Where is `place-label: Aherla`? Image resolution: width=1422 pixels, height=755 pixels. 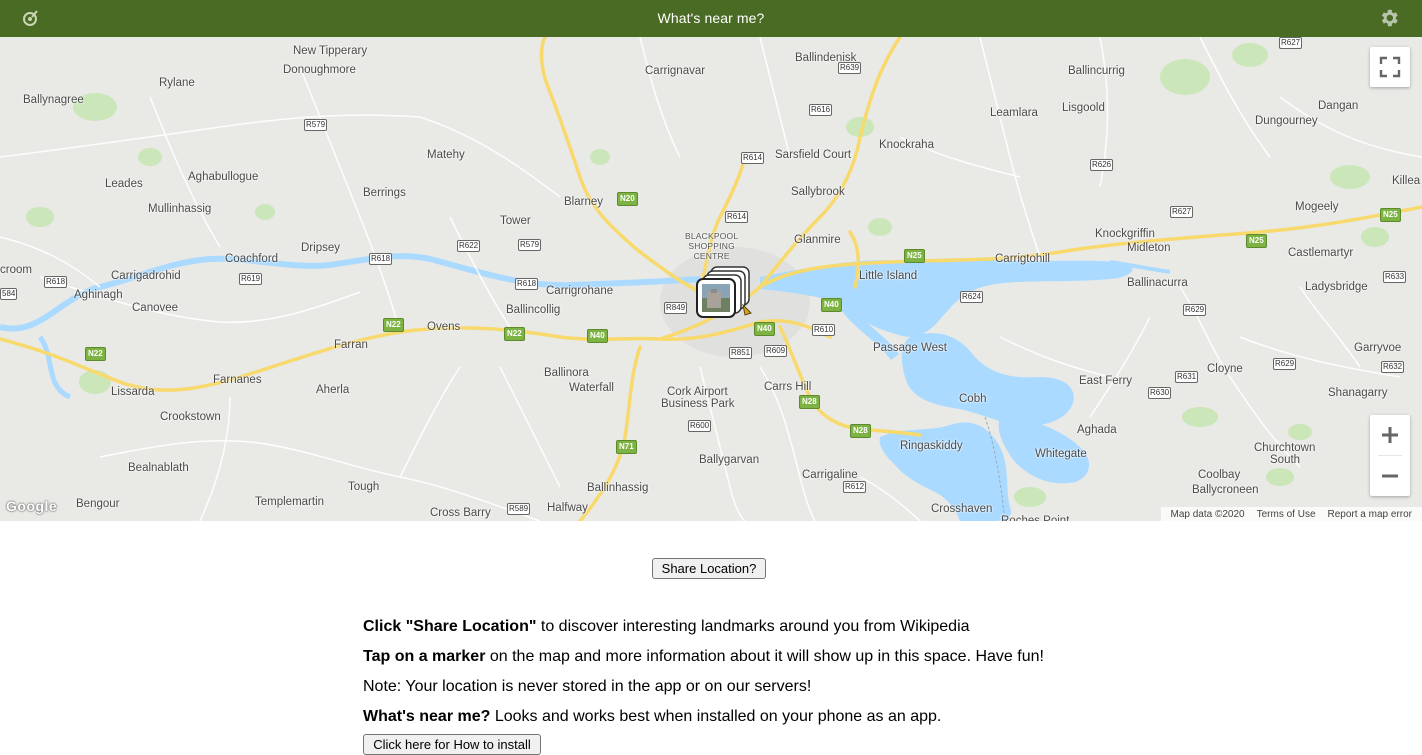
place-label: Aherla is located at coordinates (333, 390).